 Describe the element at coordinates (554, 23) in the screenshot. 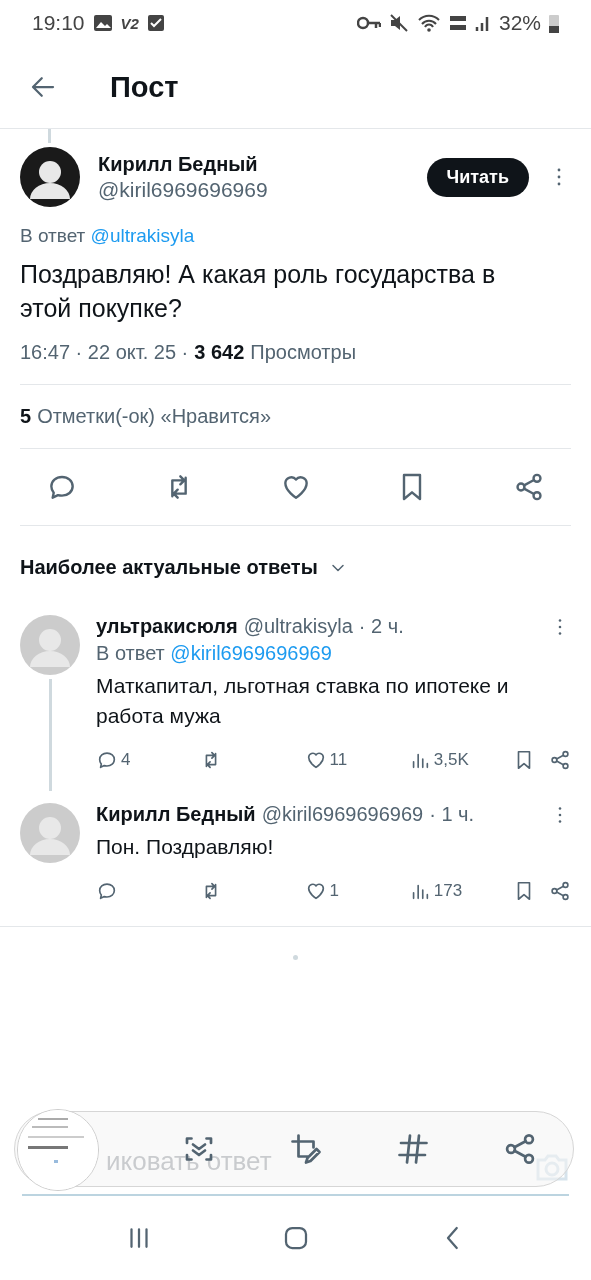

I see `battery-icon` at that location.